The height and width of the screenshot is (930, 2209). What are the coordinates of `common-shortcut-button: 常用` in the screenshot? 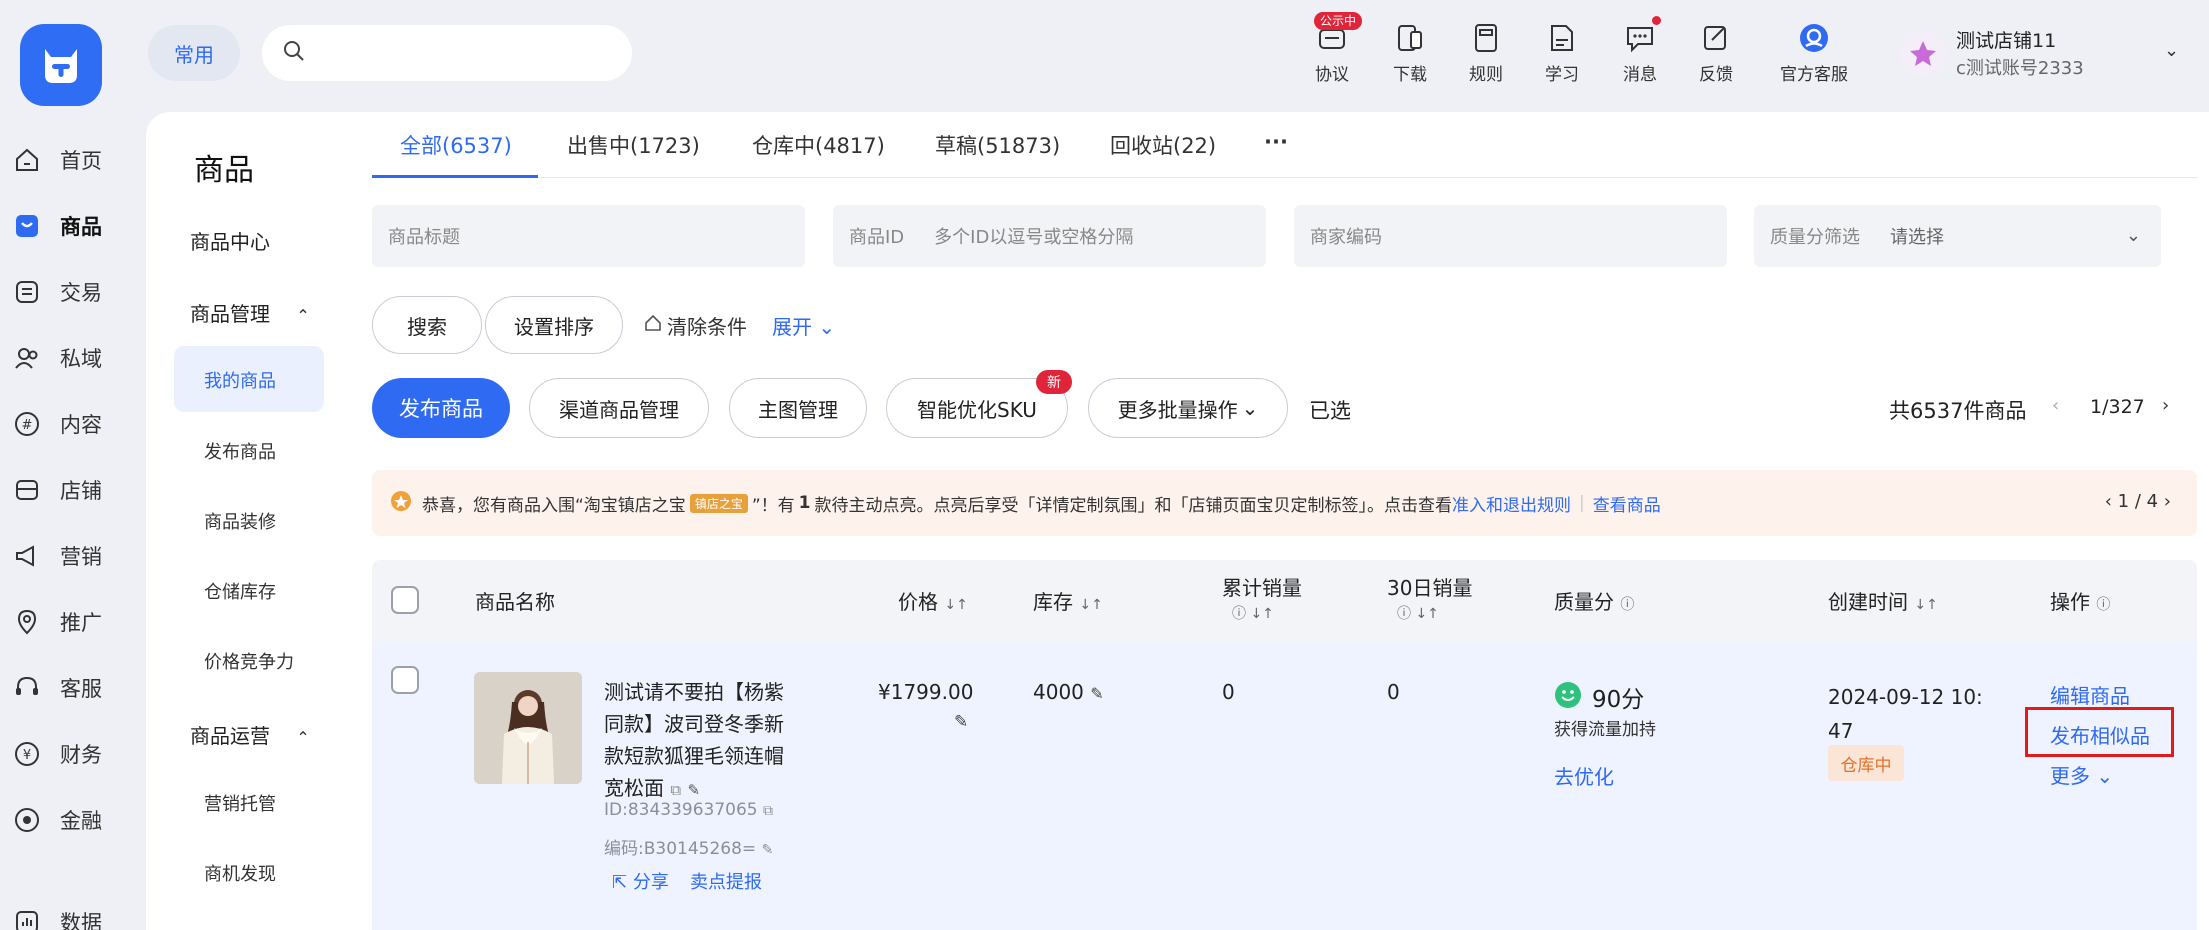 It's located at (194, 53).